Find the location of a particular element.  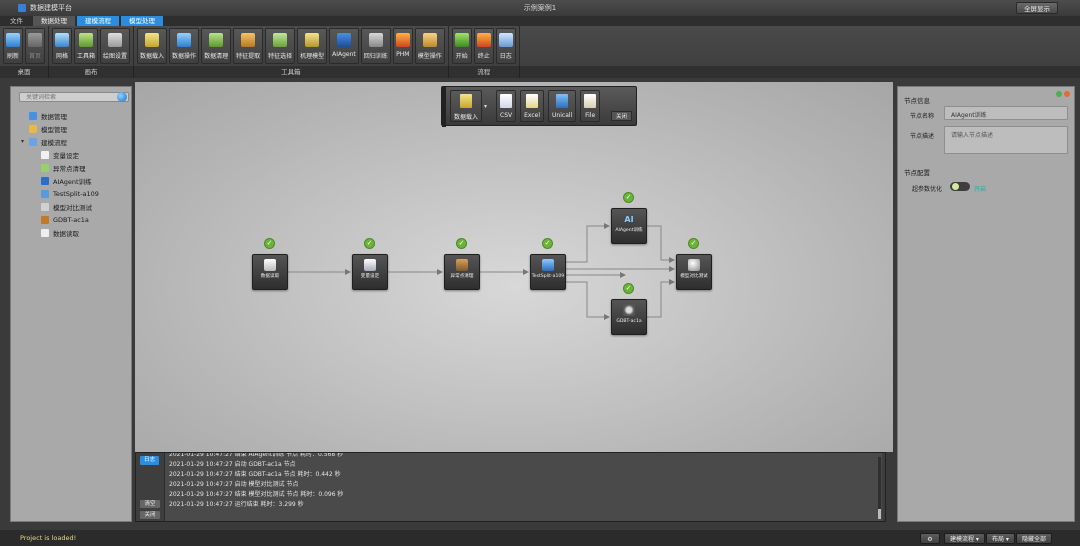

ribbon-button-feature-select: 特征选择 is located at coordinates (280, 46).